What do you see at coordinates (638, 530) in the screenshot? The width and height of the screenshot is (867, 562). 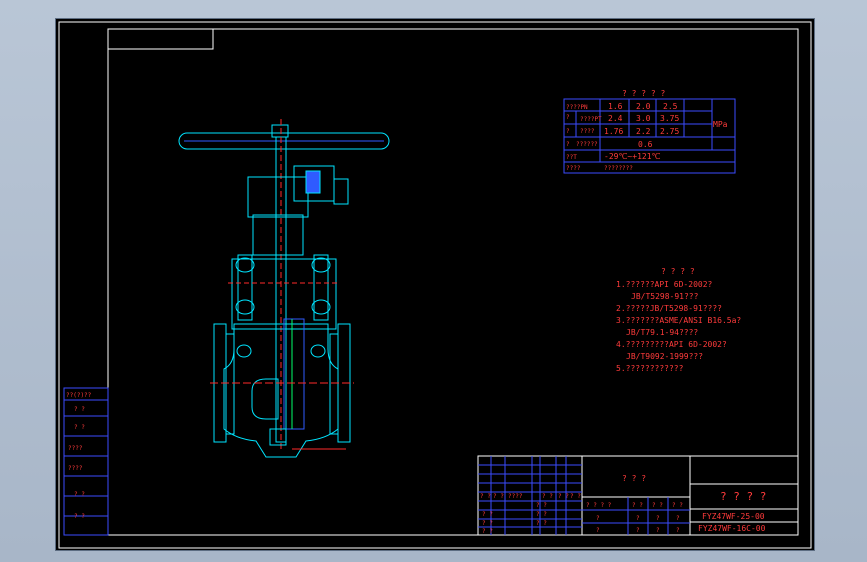 I see `tb-sign-1: ?` at bounding box center [638, 530].